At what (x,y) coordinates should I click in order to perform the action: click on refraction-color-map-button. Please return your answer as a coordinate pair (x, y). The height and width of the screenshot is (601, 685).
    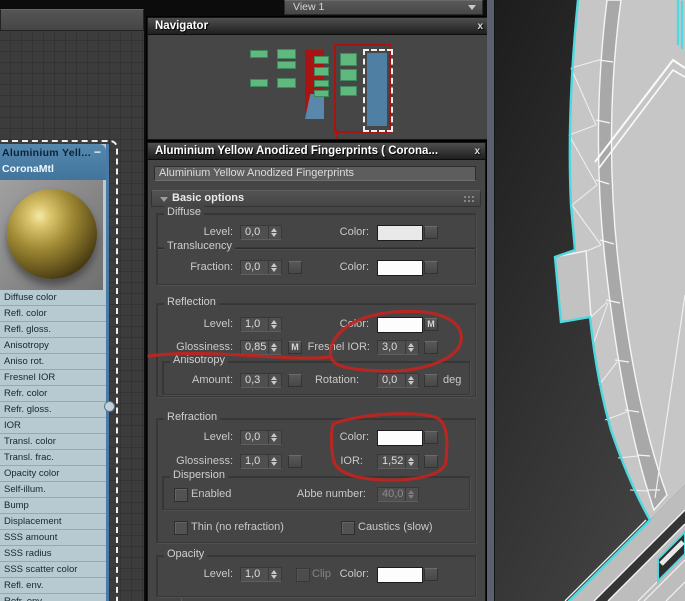
    Looking at the image, I should click on (431, 437).